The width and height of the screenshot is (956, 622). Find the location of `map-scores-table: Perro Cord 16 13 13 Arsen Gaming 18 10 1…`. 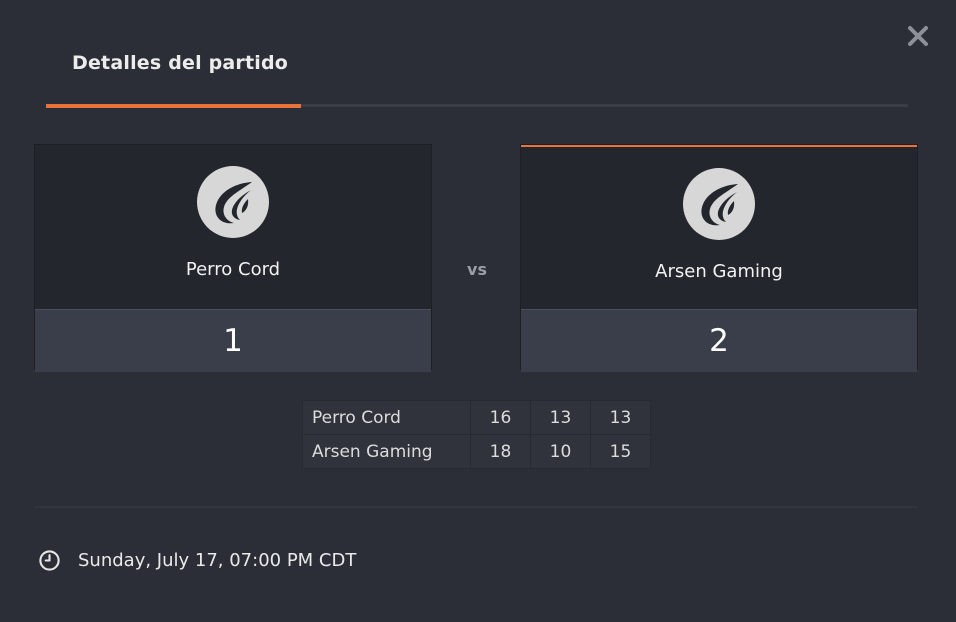

map-scores-table: Perro Cord 16 13 13 Arsen Gaming 18 10 1… is located at coordinates (476, 434).